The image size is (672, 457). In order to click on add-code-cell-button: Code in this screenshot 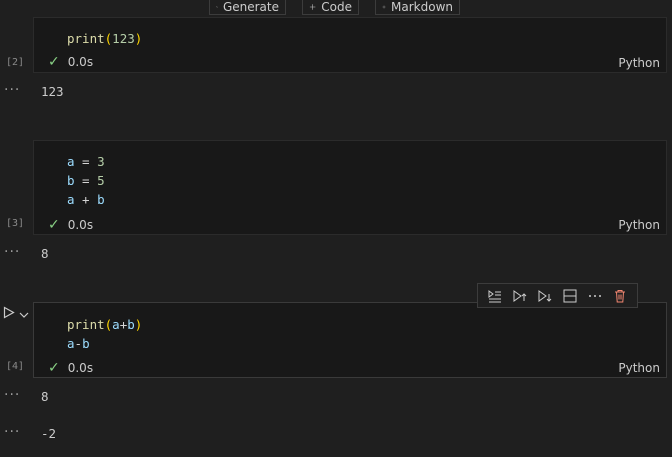, I will do `click(330, 7)`.